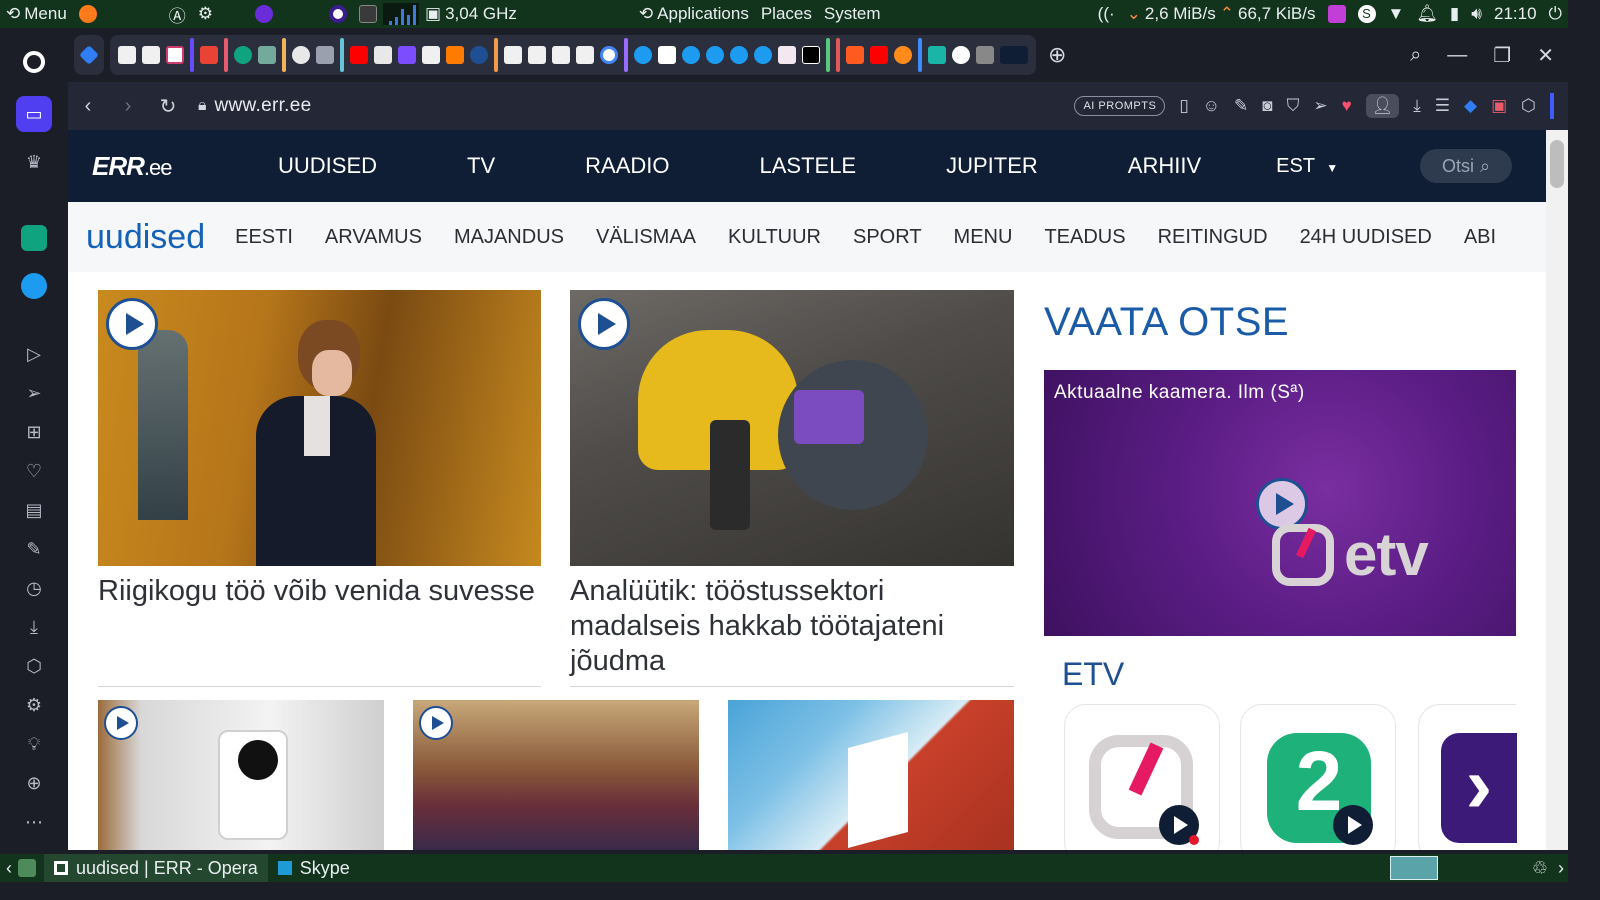 The height and width of the screenshot is (900, 1600). Describe the element at coordinates (1367, 14) in the screenshot. I see `skype-indicator: S` at that location.